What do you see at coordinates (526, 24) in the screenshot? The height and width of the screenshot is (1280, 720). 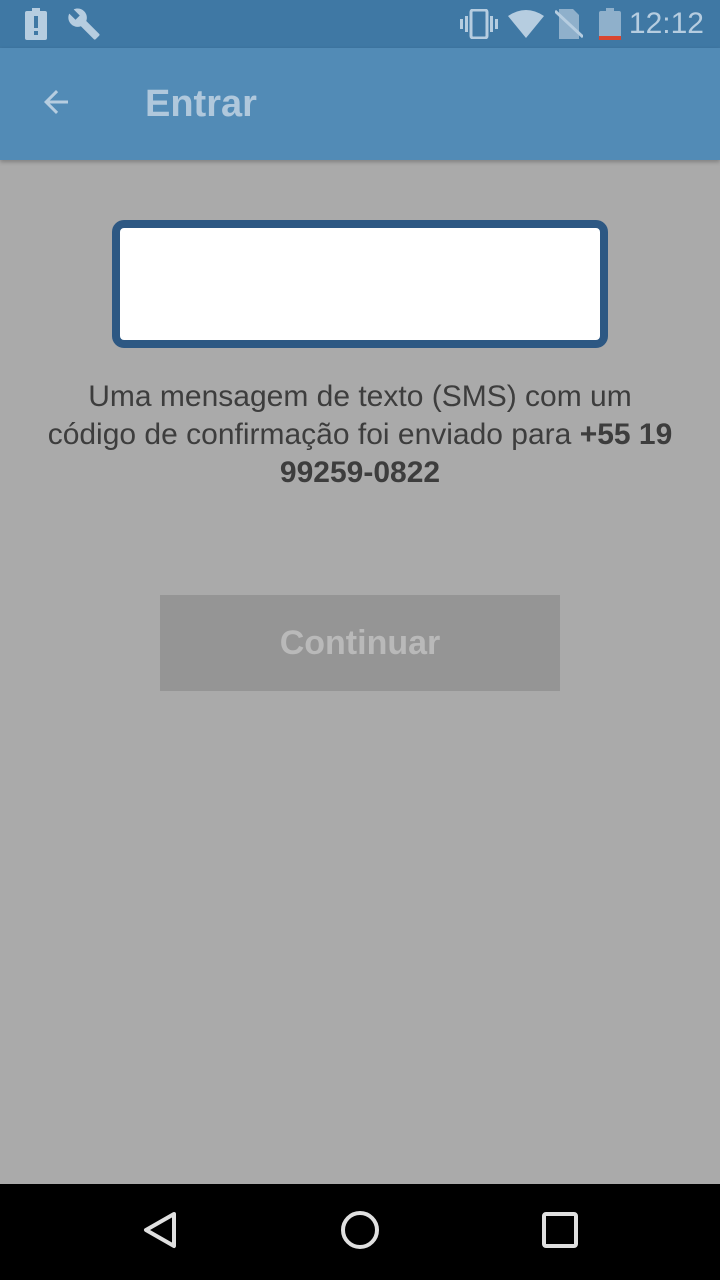 I see `wifi-icon` at bounding box center [526, 24].